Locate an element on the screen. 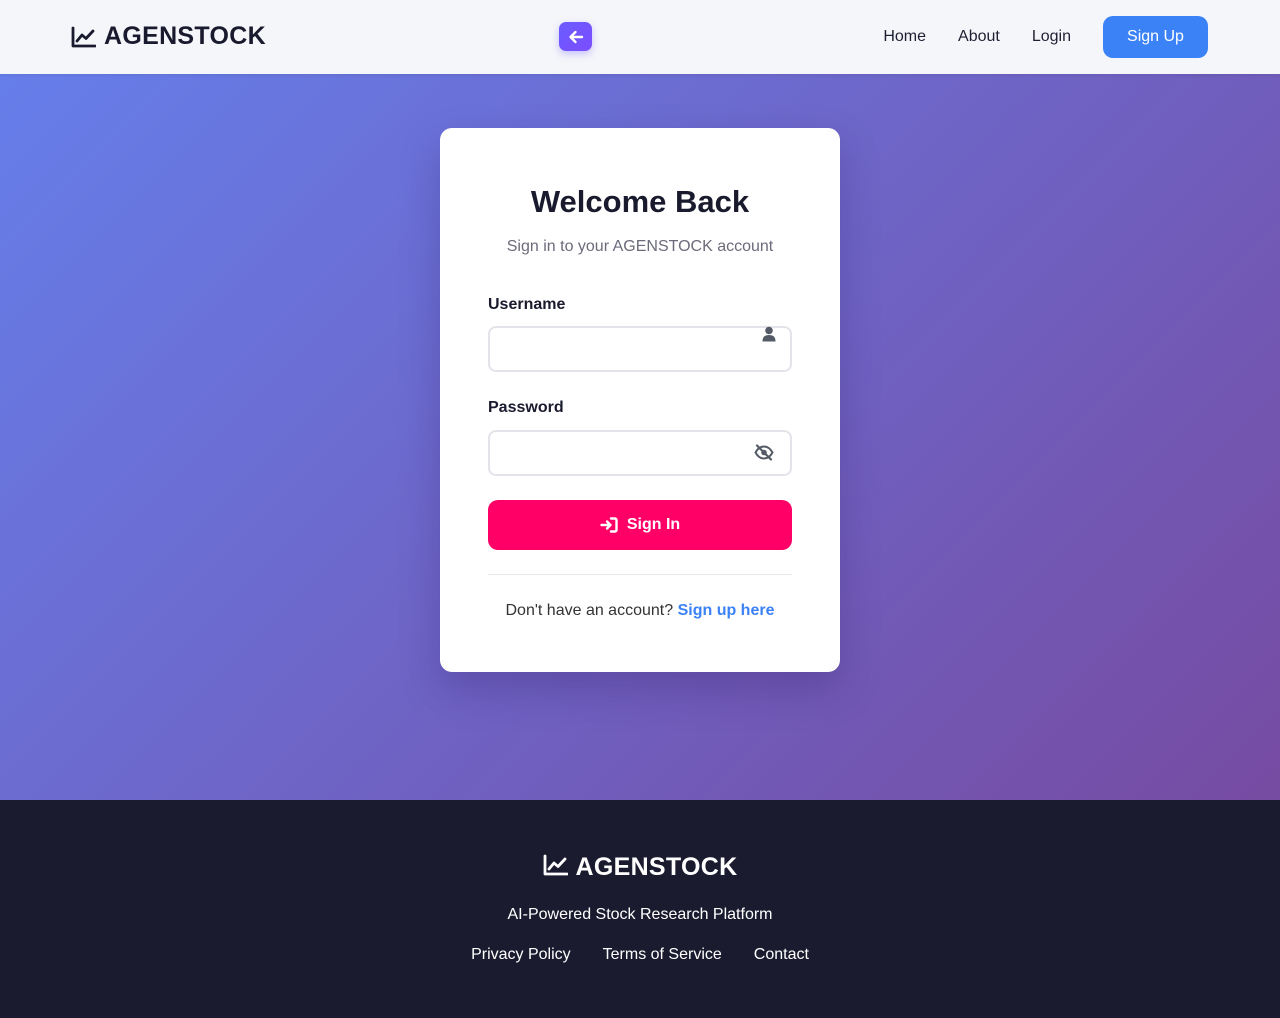 This screenshot has height=1018, width=1280. password-input is located at coordinates (640, 453).